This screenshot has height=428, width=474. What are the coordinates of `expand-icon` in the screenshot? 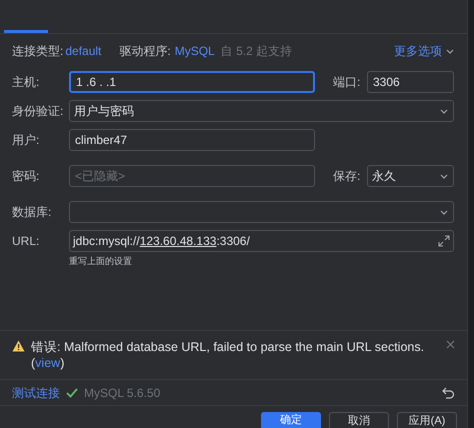 It's located at (444, 241).